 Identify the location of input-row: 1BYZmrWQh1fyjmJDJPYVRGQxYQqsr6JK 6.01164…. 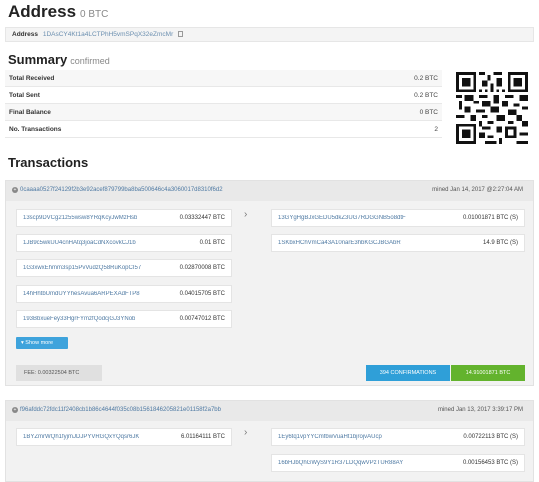
(124, 437).